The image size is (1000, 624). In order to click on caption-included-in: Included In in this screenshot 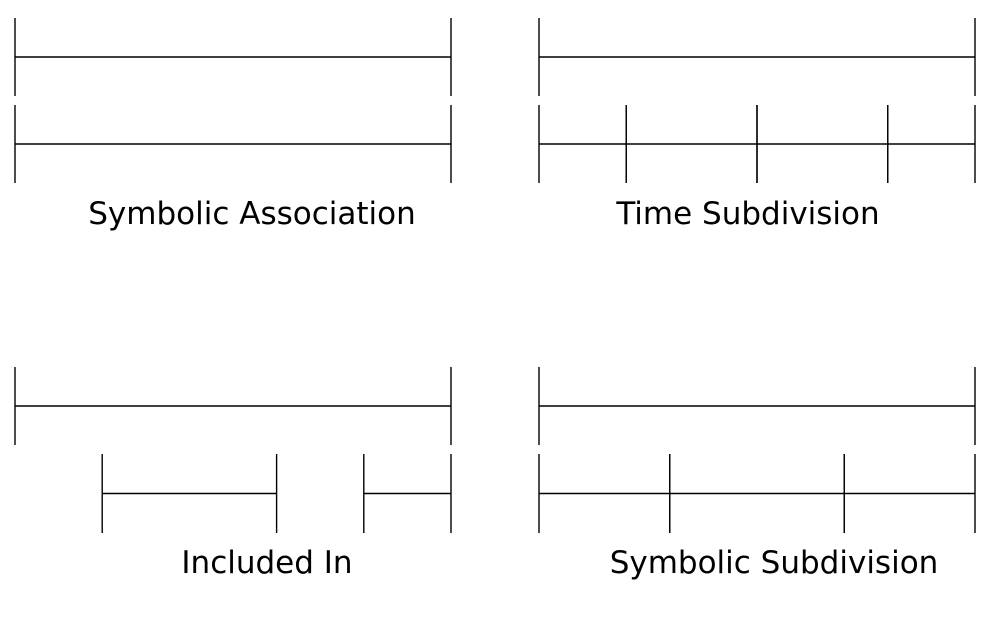, I will do `click(267, 563)`.